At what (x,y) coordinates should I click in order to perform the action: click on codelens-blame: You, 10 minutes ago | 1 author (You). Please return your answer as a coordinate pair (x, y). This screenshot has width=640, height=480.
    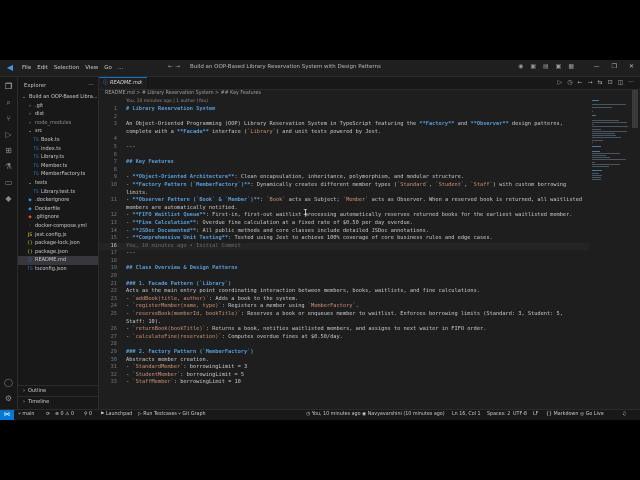
    Looking at the image, I should click on (167, 101).